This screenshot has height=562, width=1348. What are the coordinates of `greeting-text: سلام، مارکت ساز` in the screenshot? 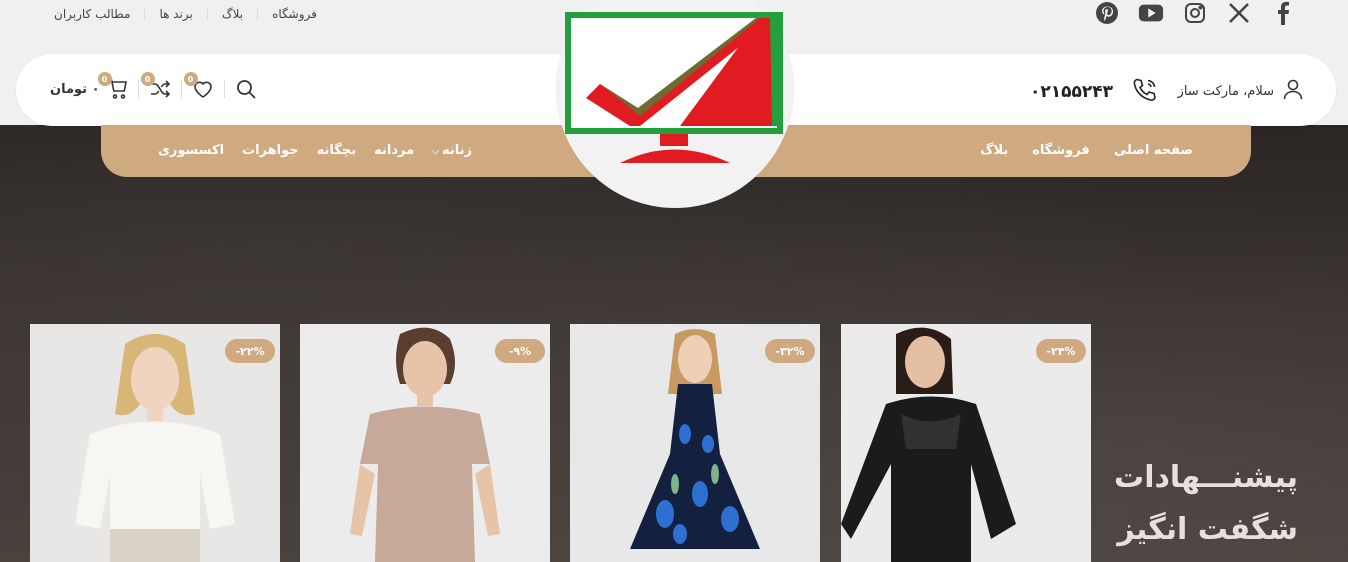 It's located at (1225, 91).